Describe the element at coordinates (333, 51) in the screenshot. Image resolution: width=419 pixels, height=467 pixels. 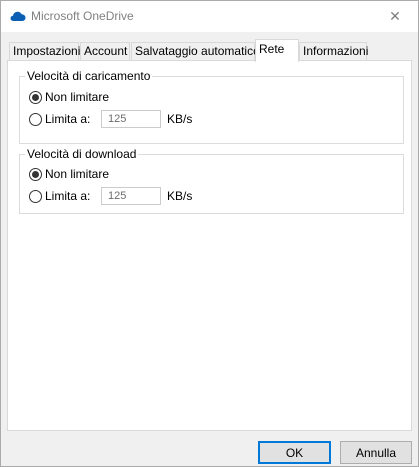
I see `tab-informazioni: Informazioni` at that location.